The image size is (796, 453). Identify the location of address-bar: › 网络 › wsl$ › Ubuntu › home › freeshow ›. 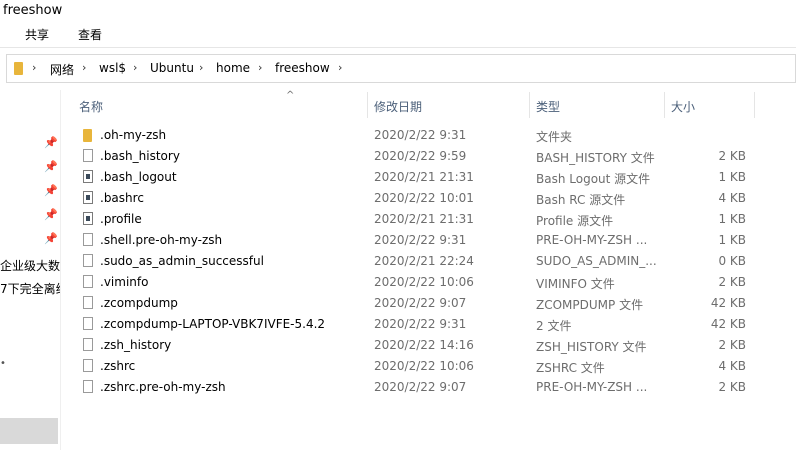
(401, 68).